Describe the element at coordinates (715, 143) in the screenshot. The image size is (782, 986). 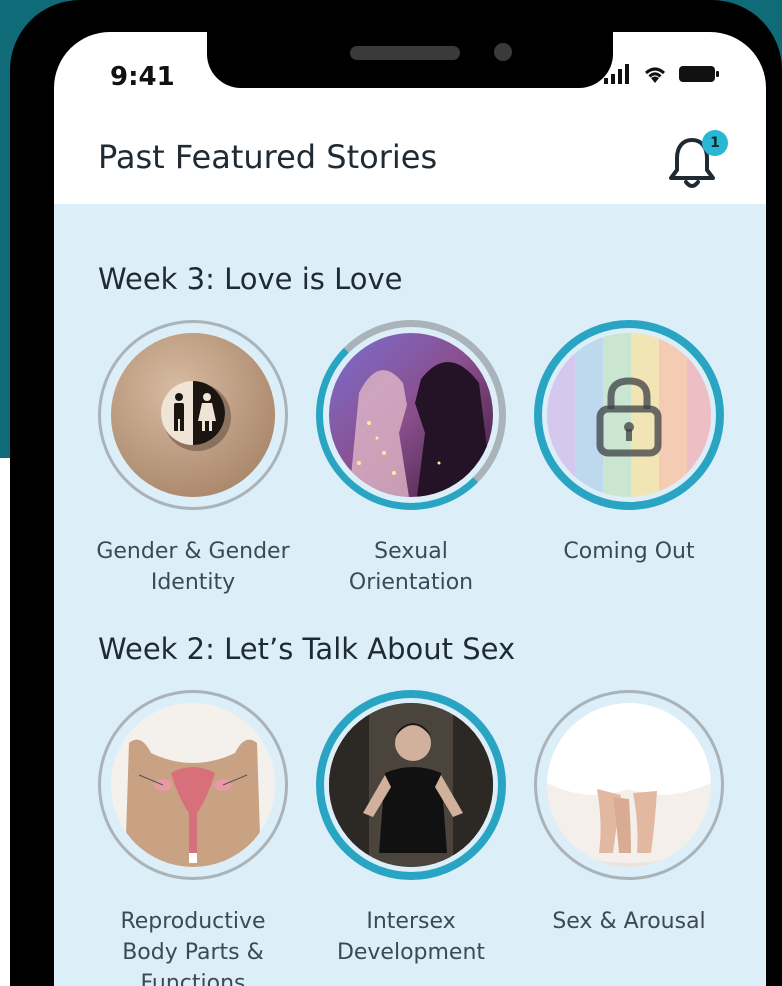
I see `notification-badge: 1` at that location.